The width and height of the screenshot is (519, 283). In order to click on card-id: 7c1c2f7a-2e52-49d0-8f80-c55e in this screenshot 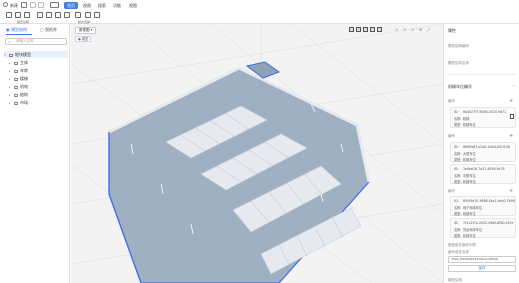, I will do `click(488, 223)`.